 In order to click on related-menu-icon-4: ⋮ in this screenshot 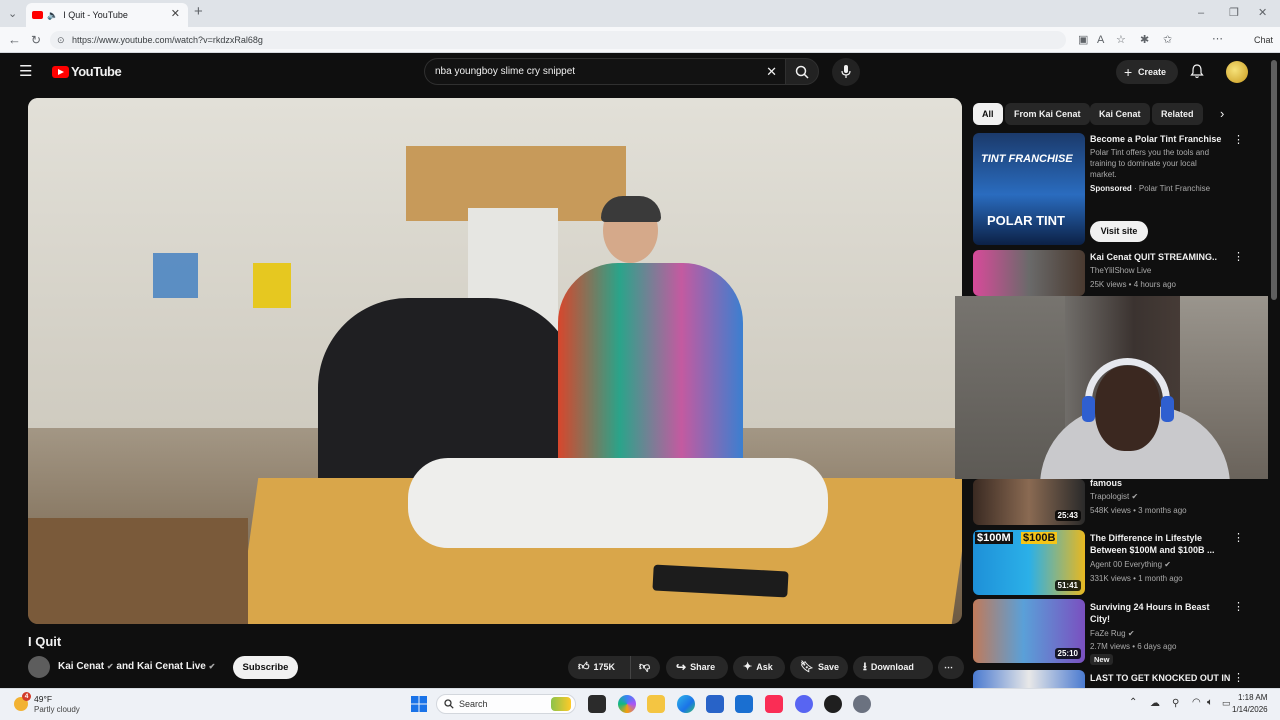, I will do `click(1238, 607)`.